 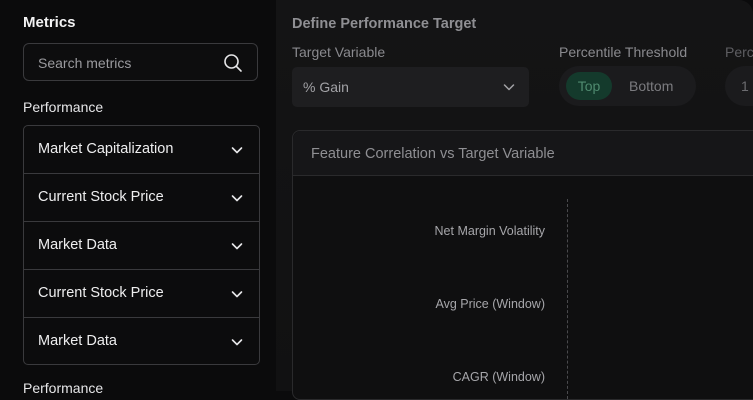 I want to click on search-placeholder: Search metrics, so click(x=85, y=63).